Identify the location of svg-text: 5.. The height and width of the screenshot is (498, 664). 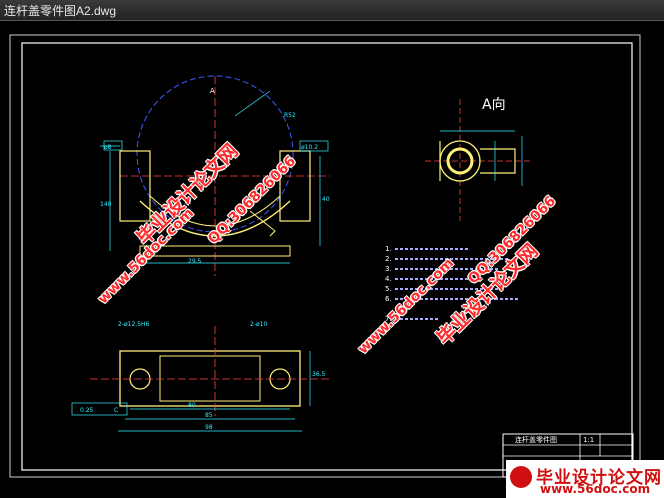
(388, 289).